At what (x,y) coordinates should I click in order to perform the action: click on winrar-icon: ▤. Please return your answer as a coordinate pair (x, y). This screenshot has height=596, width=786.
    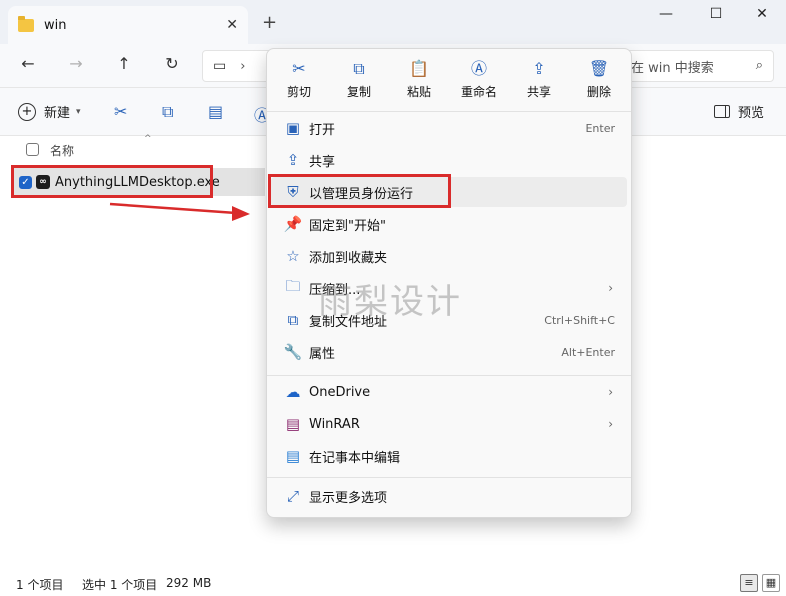
    Looking at the image, I should click on (293, 424).